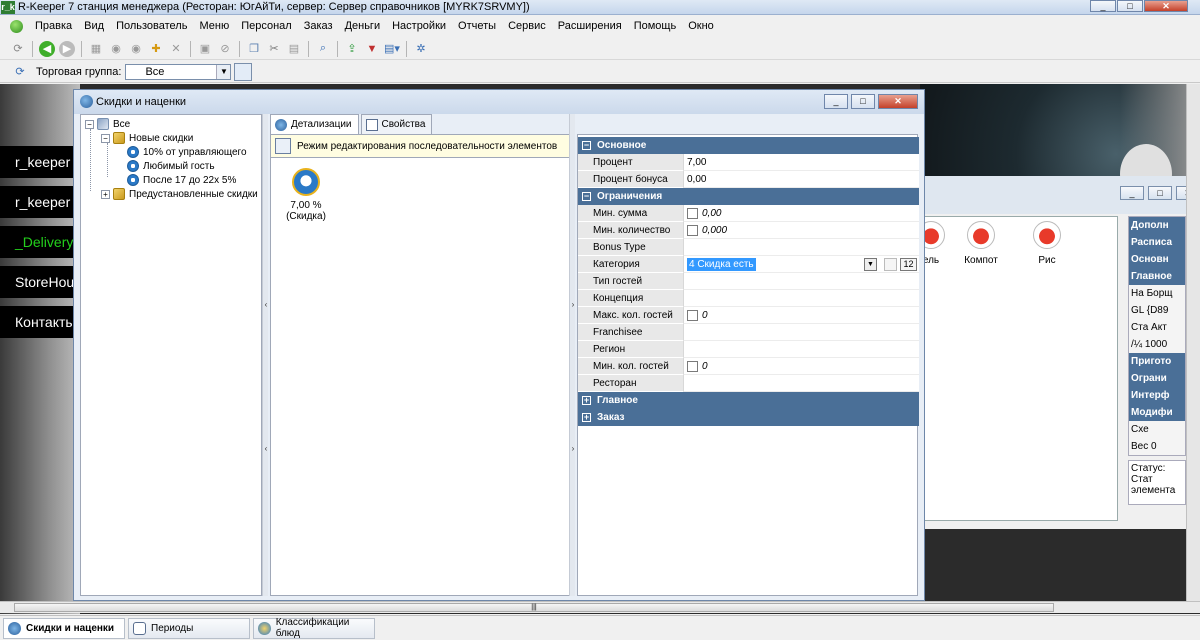 This screenshot has height=640, width=1200. Describe the element at coordinates (748, 196) in the screenshot. I see `section-limits: − Ограничения` at that location.